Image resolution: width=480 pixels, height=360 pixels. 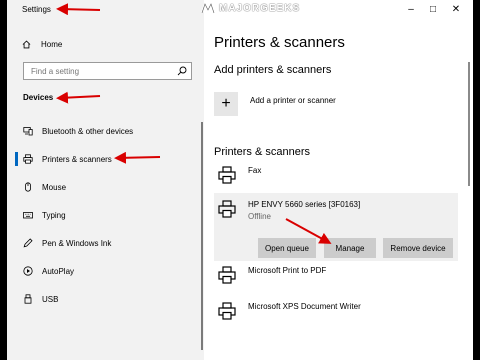 I want to click on page-title: Printers & scanners, so click(x=279, y=42).